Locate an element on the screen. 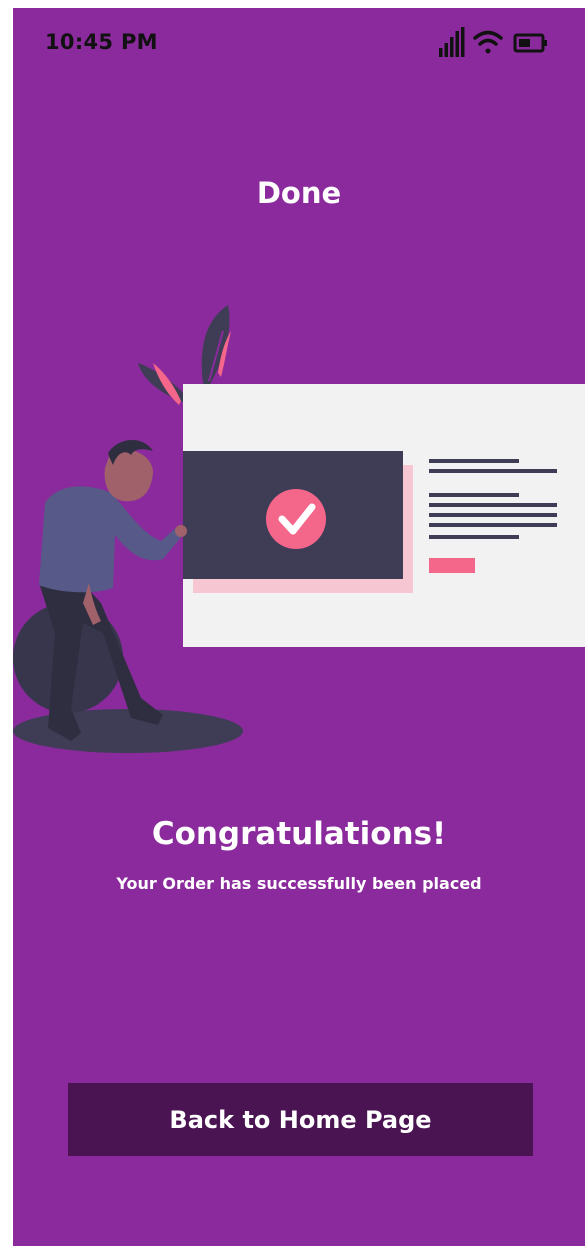 This screenshot has width=585, height=1247. status-bar: 10:45 PM is located at coordinates (299, 43).